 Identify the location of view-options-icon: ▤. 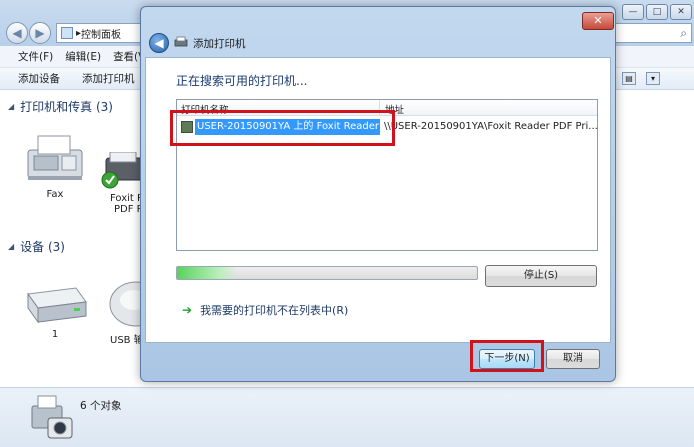
(629, 78).